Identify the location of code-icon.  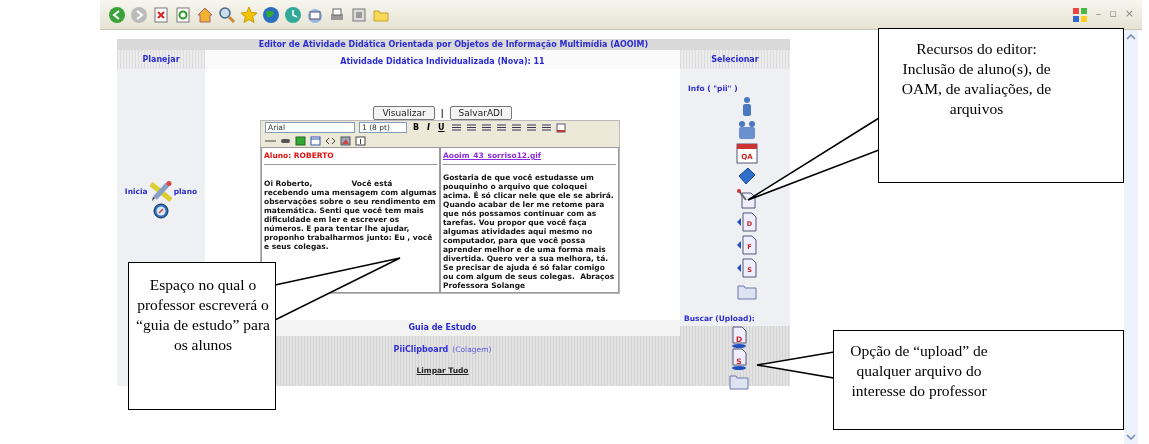
(330, 140).